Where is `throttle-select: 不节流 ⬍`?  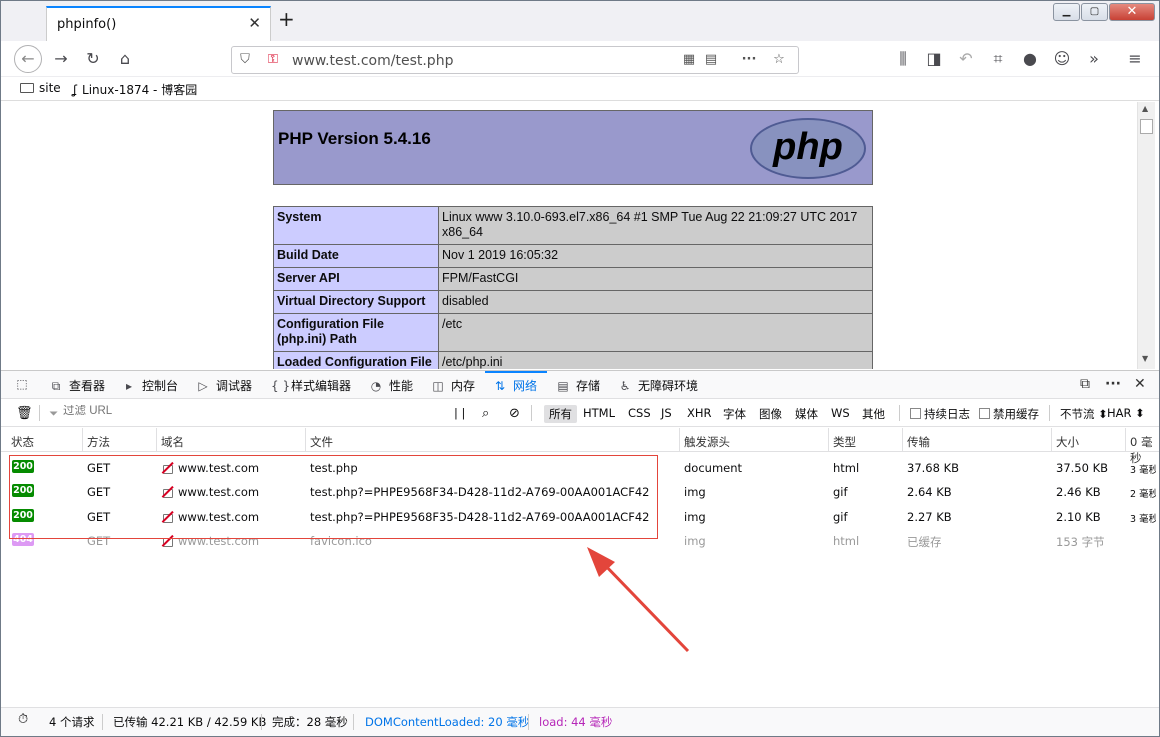
throttle-select: 不节流 ⬍ is located at coordinates (1084, 414).